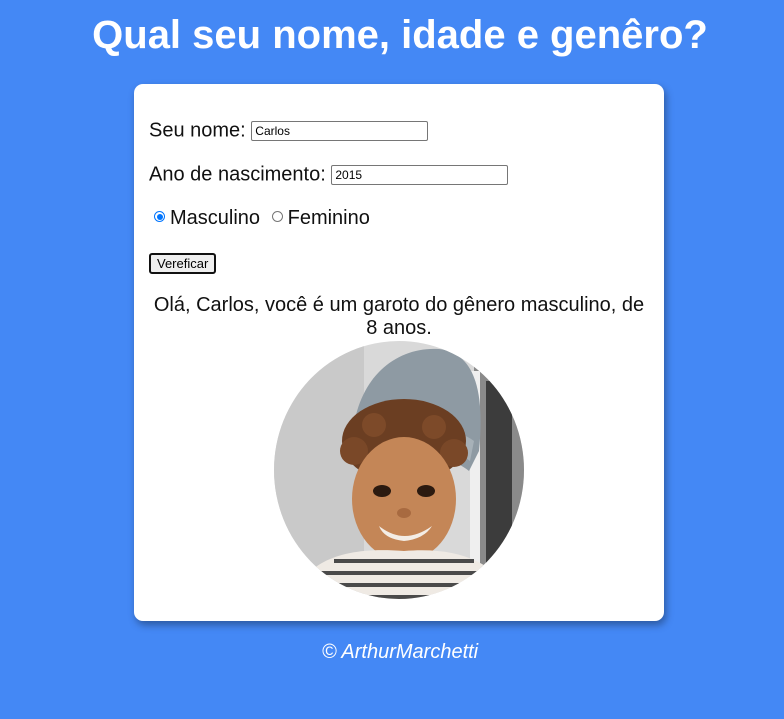 The width and height of the screenshot is (784, 719). Describe the element at coordinates (329, 174) in the screenshot. I see `birth-year-row: Ano de nascimento:` at that location.